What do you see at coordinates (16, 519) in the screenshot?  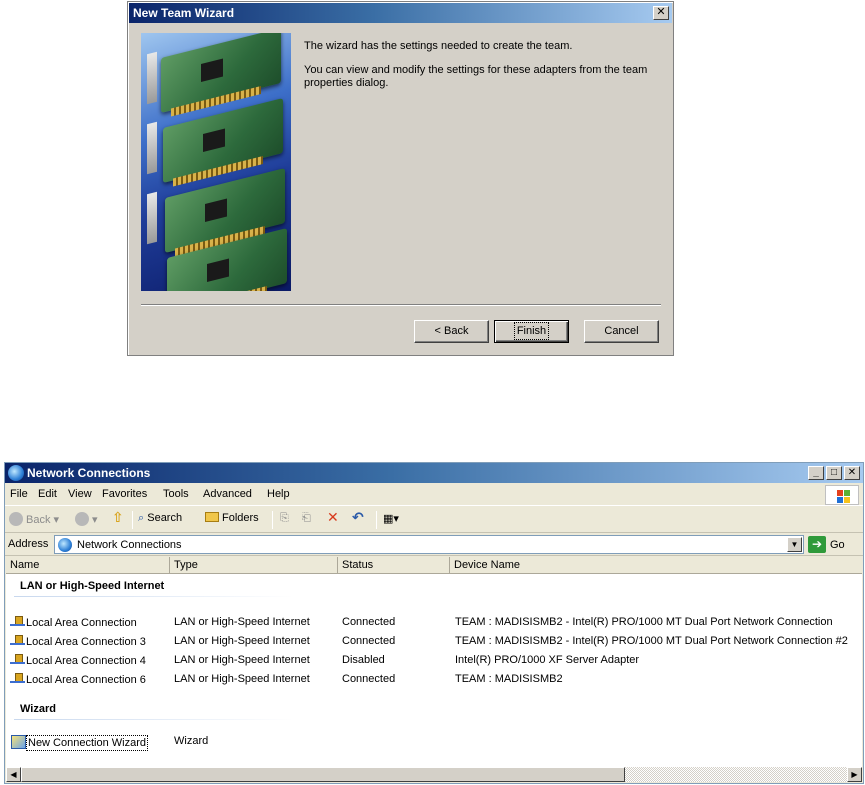 I see `back-arrow-icon` at bounding box center [16, 519].